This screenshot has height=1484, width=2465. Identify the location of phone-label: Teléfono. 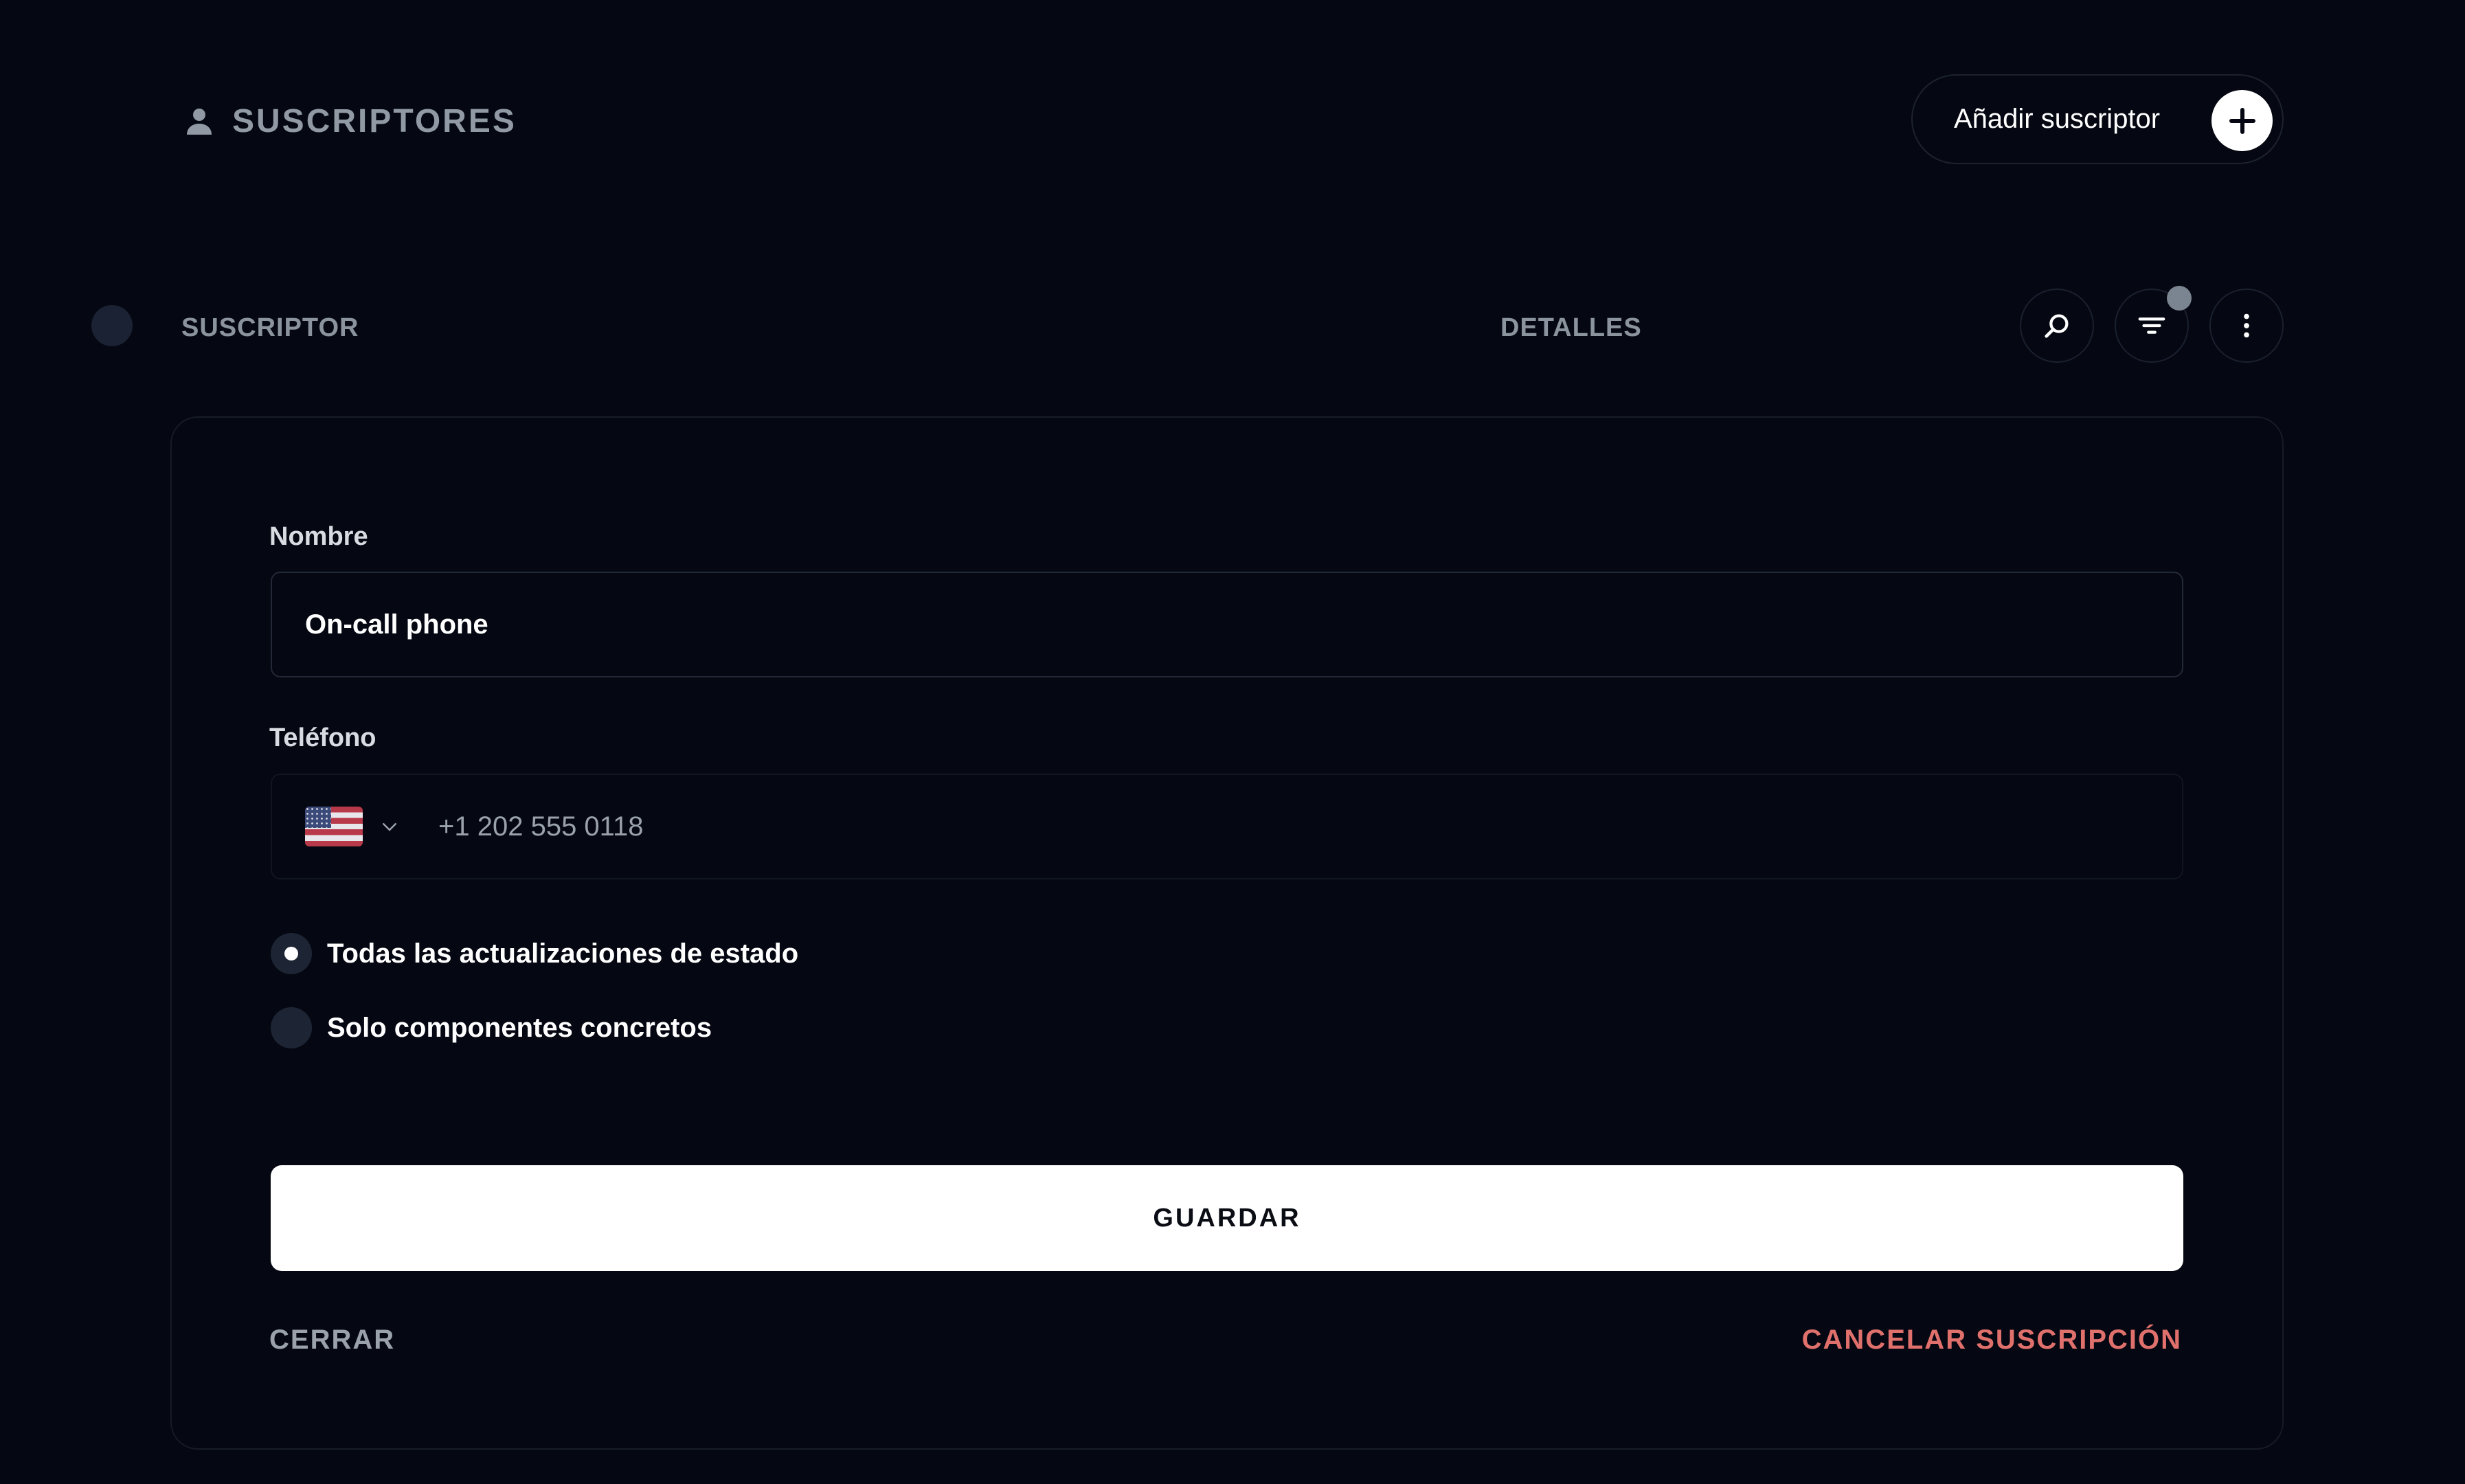
(322, 737).